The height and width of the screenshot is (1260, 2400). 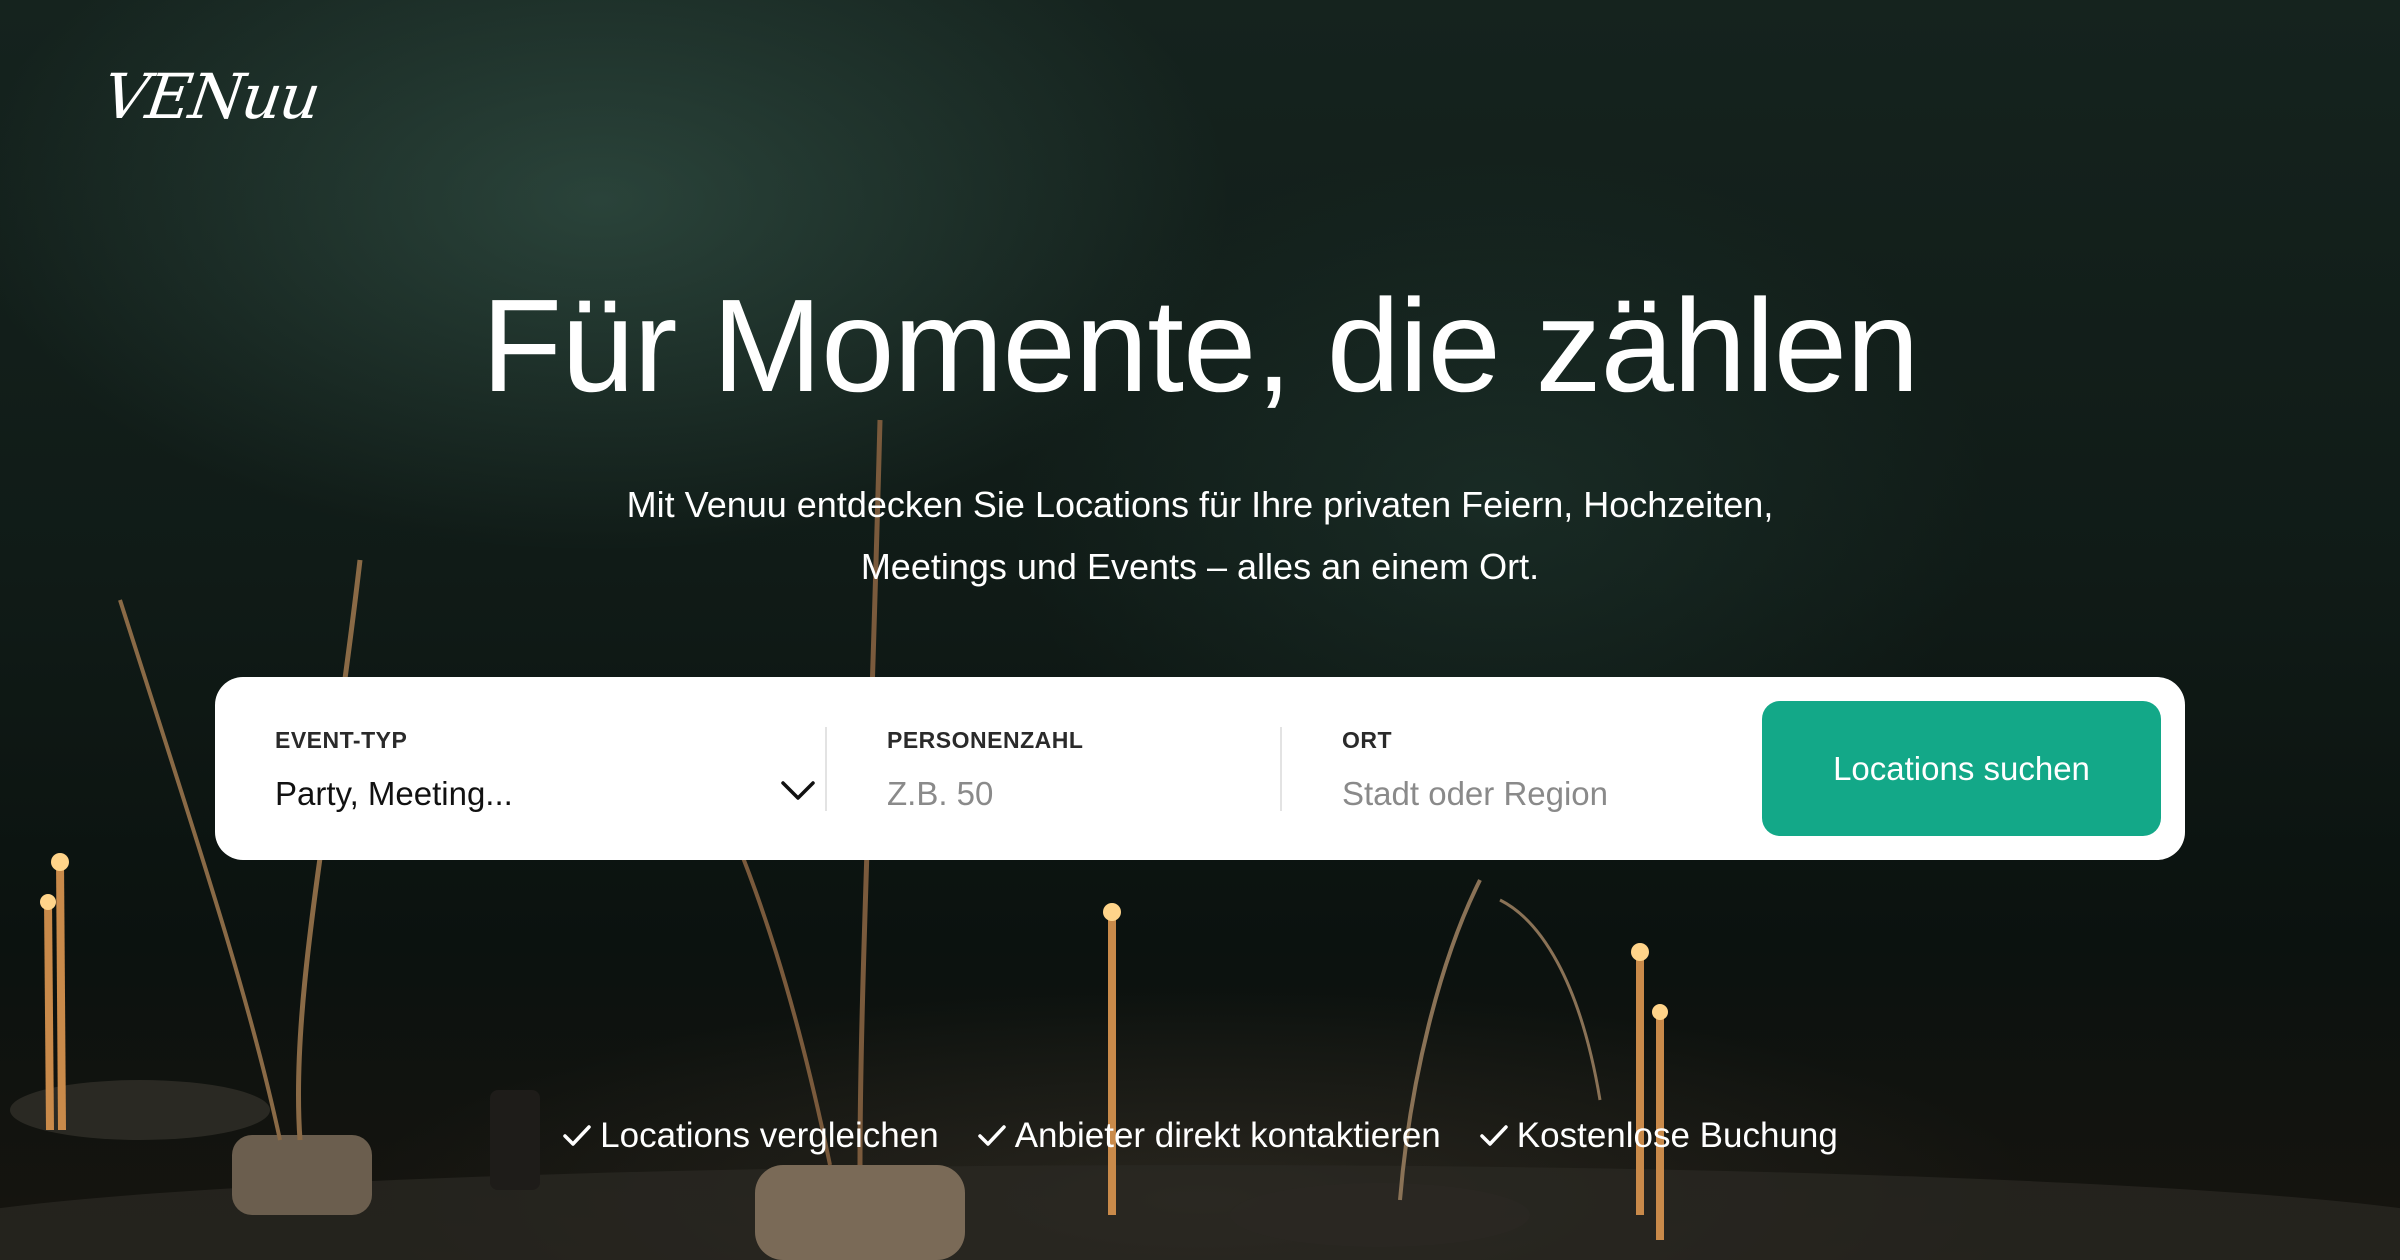 I want to click on benefit-label: Anbieter direkt kontaktieren, so click(x=1227, y=1135).